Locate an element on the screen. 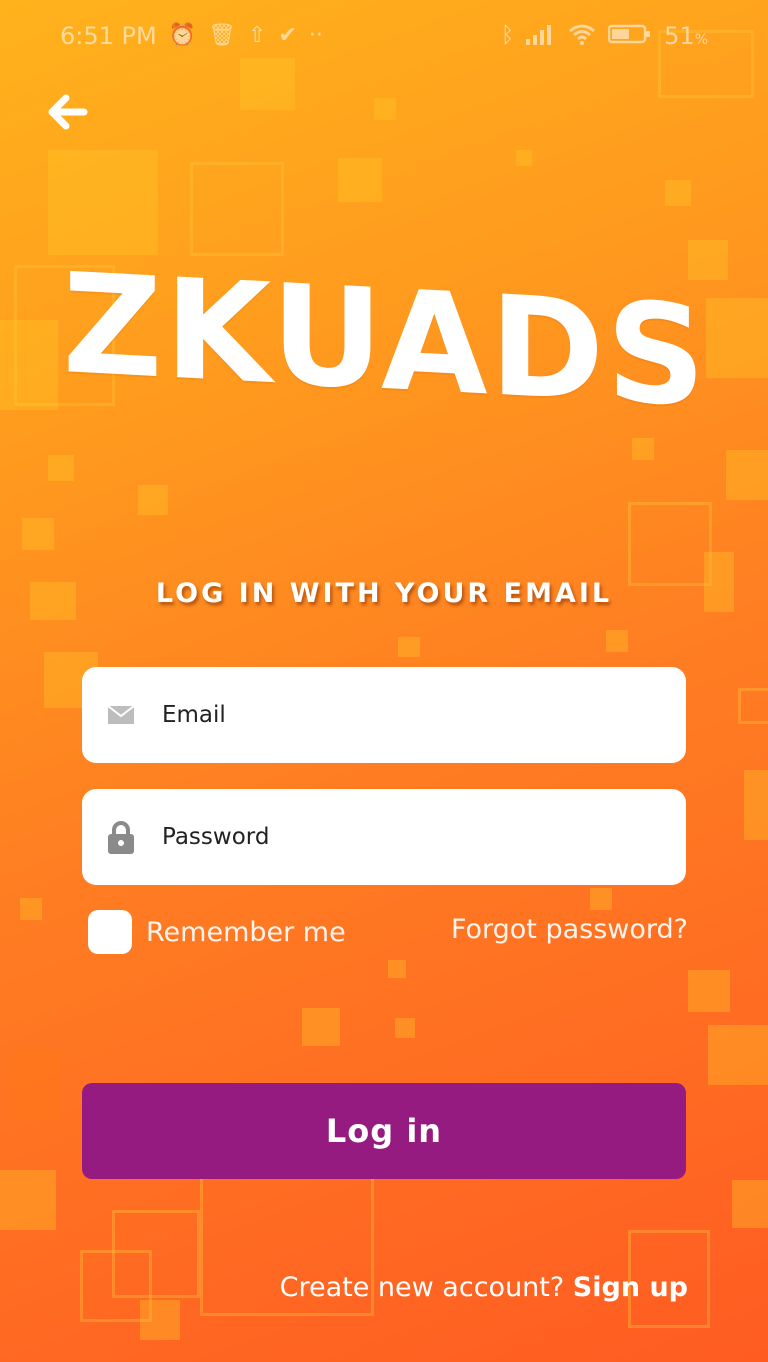  page-heading: LOG IN WITH YOUR EMAIL is located at coordinates (384, 593).